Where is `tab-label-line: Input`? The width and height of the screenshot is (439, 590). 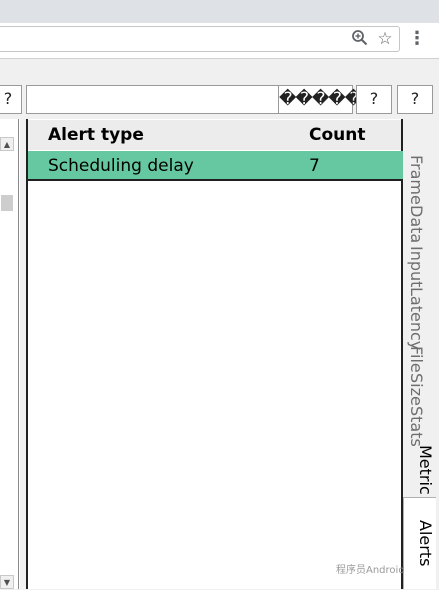
tab-label-line: Input is located at coordinates (416, 267).